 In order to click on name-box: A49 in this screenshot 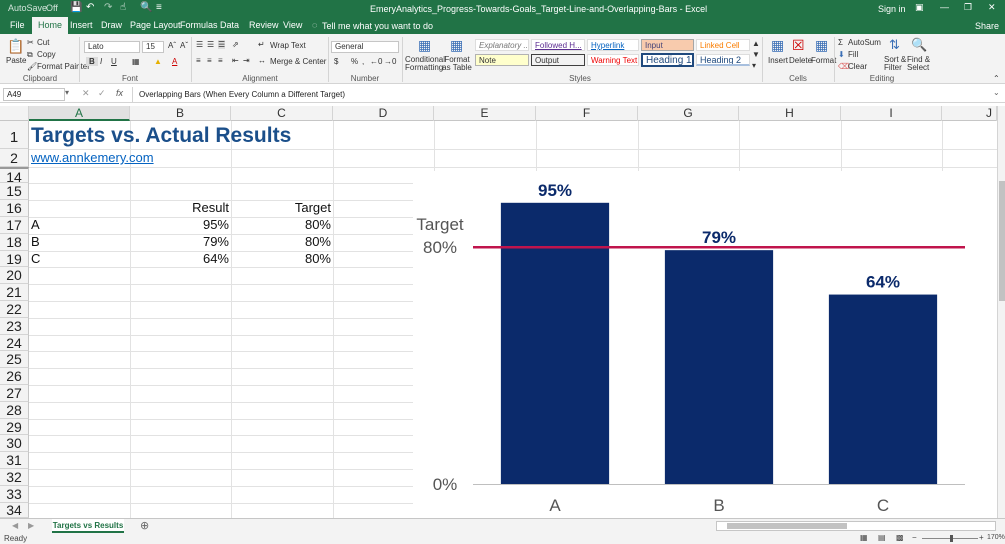, I will do `click(34, 94)`.